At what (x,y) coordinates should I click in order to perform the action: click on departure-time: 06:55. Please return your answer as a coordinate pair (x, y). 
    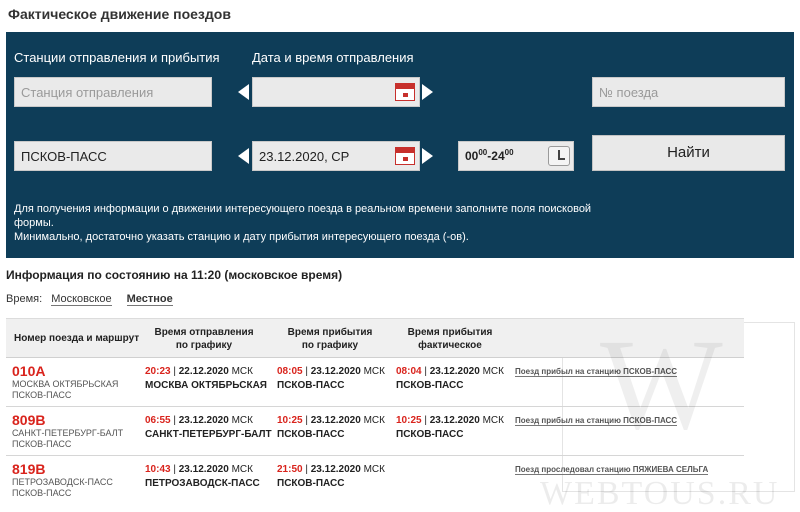
    Looking at the image, I should click on (158, 420).